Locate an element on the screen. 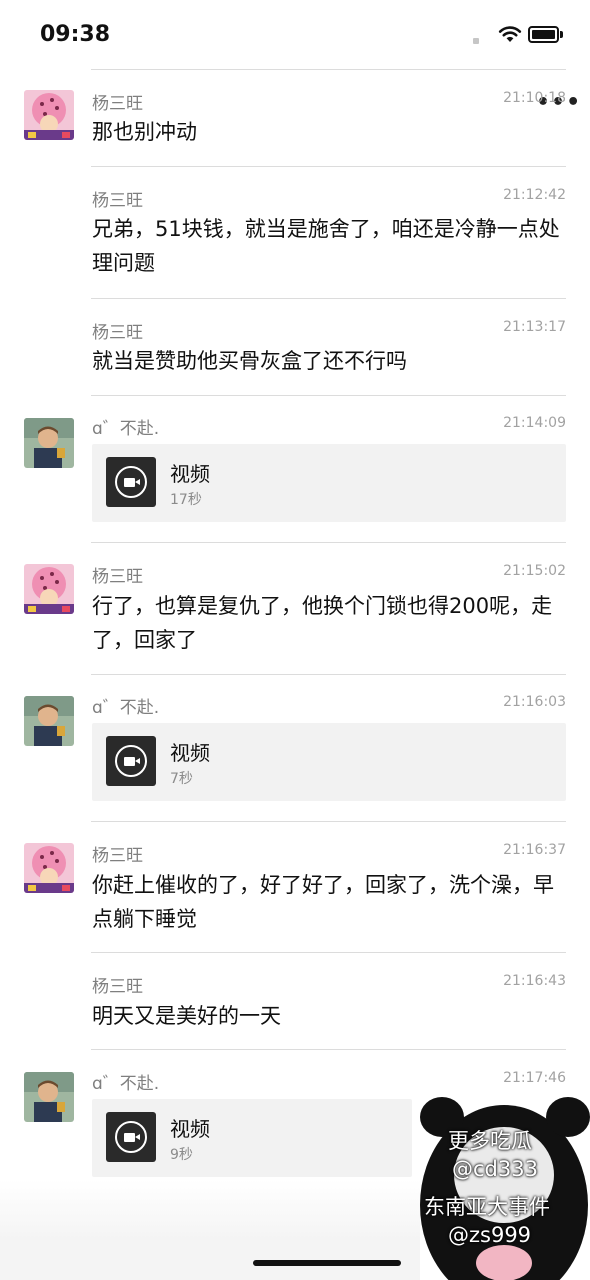  video-message-card: 视频 9秒 is located at coordinates (252, 1138).